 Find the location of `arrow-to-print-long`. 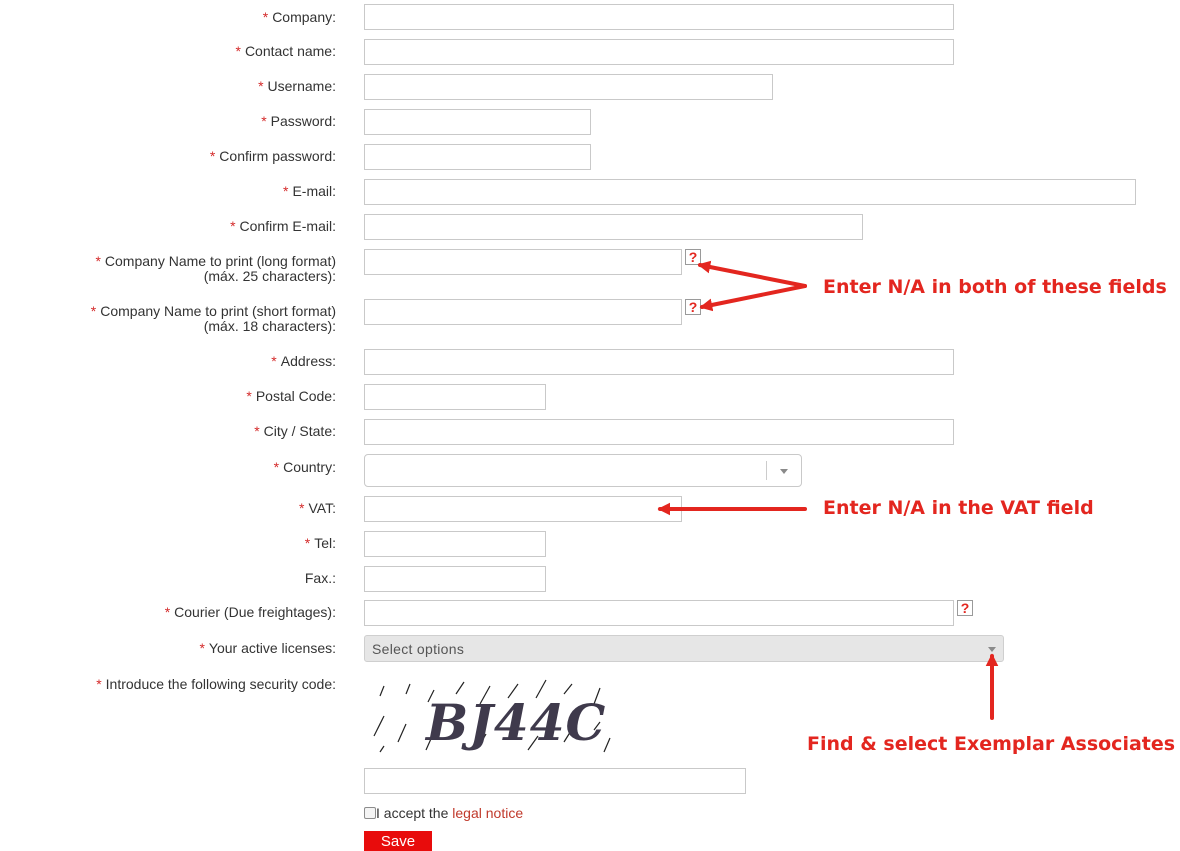

arrow-to-print-long is located at coordinates (752, 274).